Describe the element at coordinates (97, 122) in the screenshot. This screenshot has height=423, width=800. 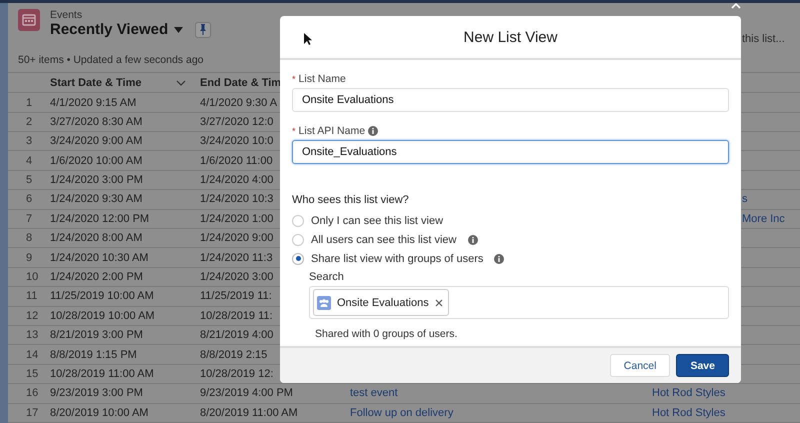
I see `table-cell-text: 3/27/2020 8:30 AM` at that location.